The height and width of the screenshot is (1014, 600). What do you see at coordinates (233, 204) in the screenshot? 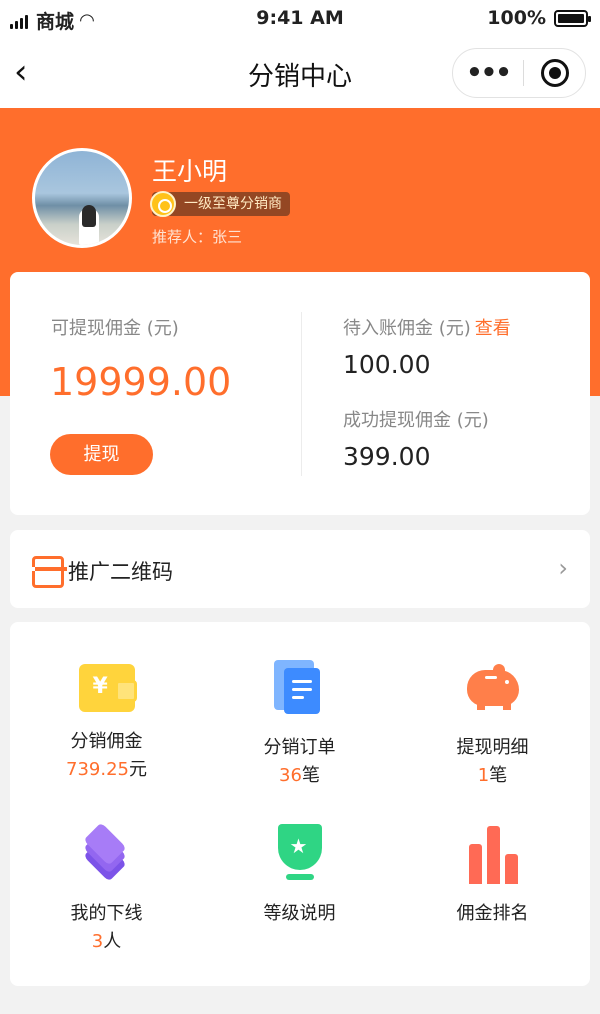
I see `level-badge-label: 一级至尊分销商` at bounding box center [233, 204].